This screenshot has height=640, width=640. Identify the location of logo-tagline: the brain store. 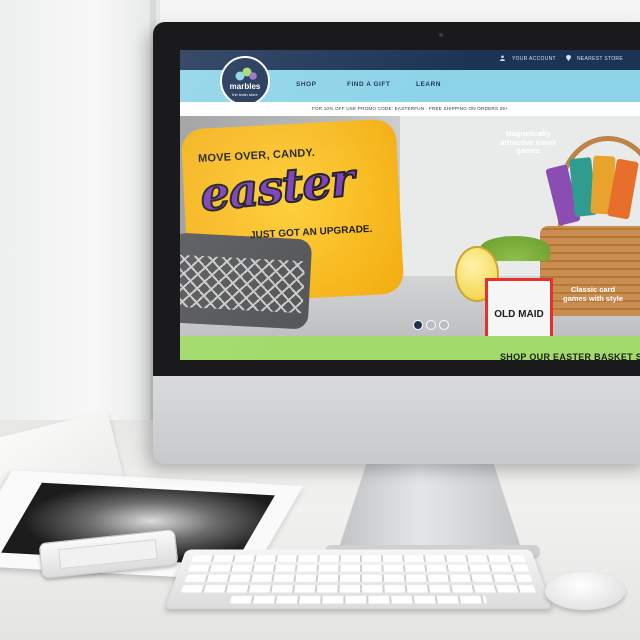
(245, 94).